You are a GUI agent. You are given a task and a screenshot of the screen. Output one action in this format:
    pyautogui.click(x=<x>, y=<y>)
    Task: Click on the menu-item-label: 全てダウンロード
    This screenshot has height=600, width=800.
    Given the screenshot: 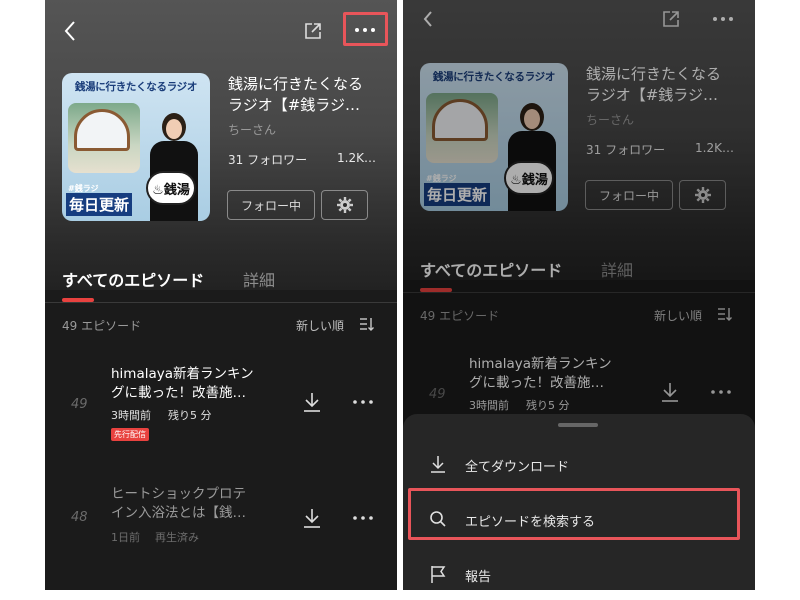 What is the action you would take?
    pyautogui.click(x=517, y=467)
    